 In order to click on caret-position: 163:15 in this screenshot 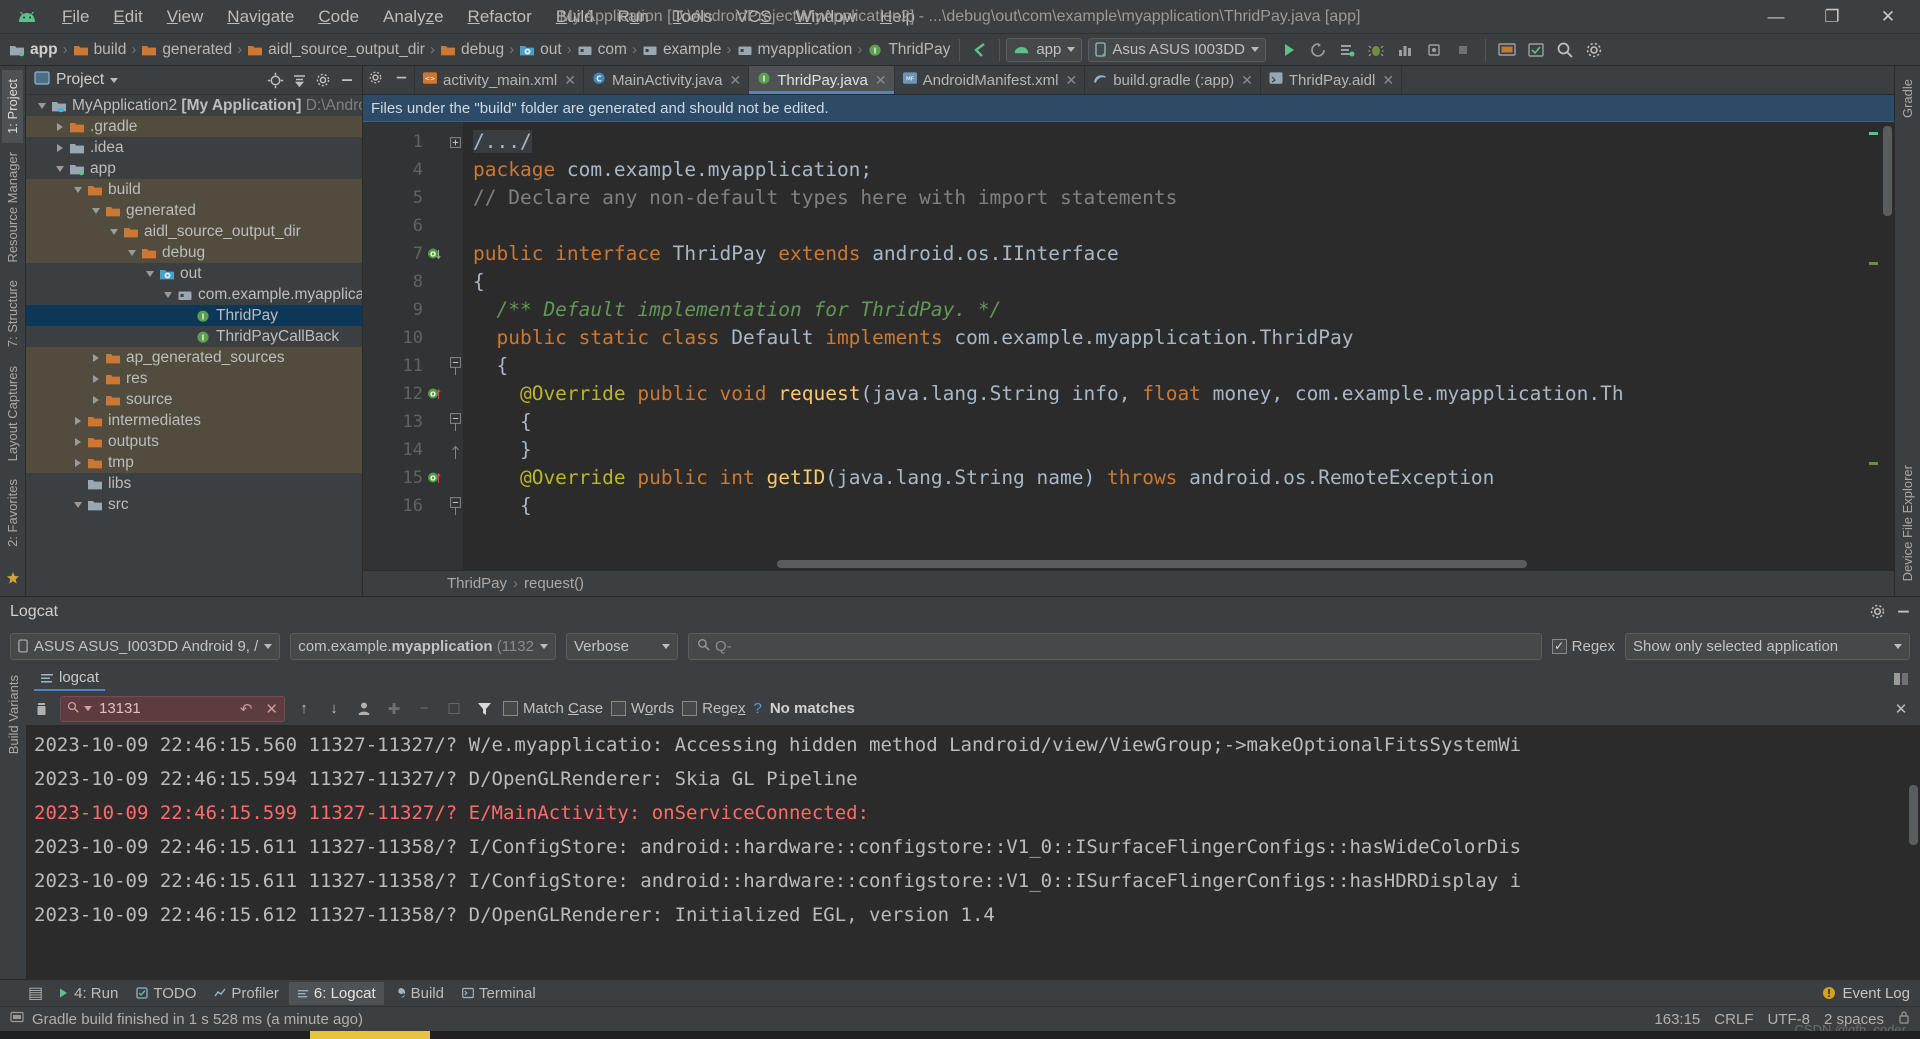, I will do `click(1677, 1019)`.